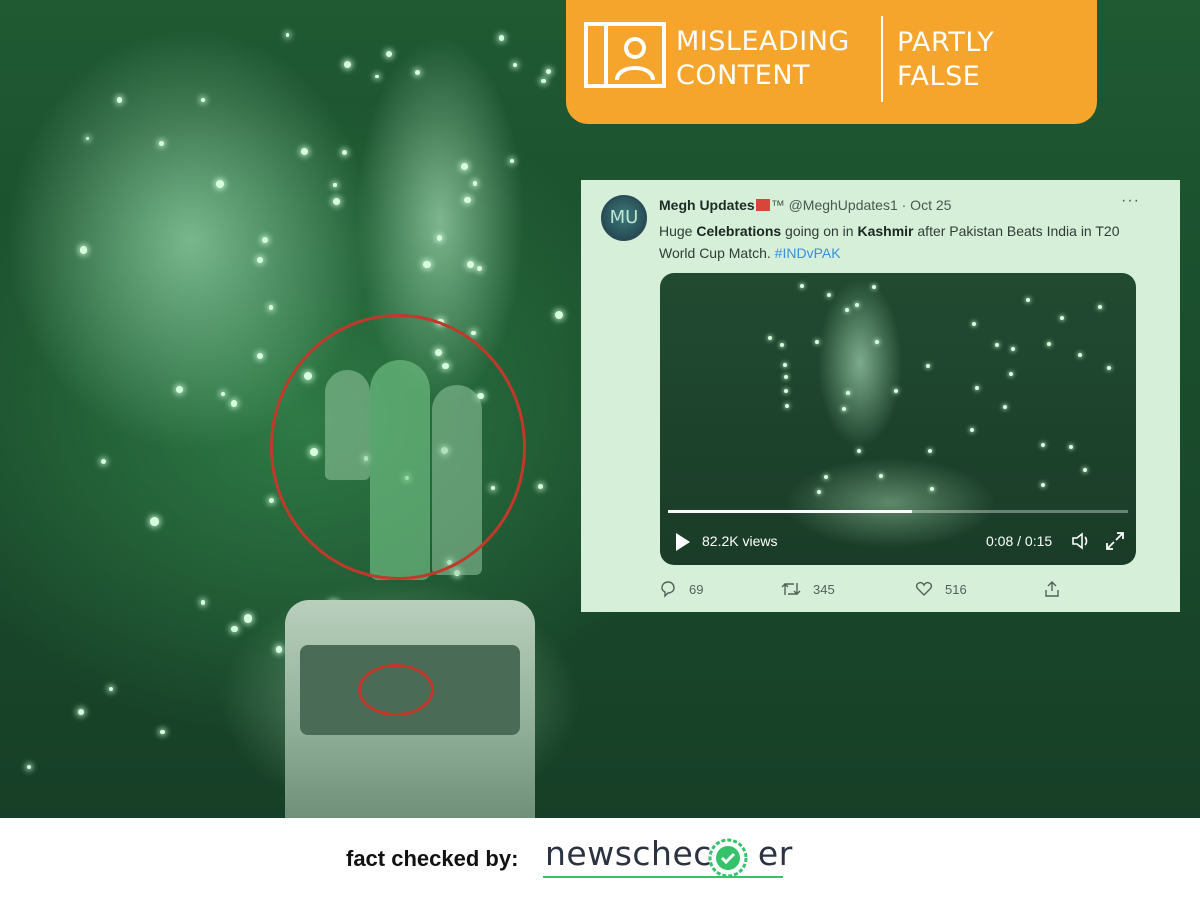 The width and height of the screenshot is (1200, 900). What do you see at coordinates (669, 853) in the screenshot?
I see `newschecker-logo: newschec er` at bounding box center [669, 853].